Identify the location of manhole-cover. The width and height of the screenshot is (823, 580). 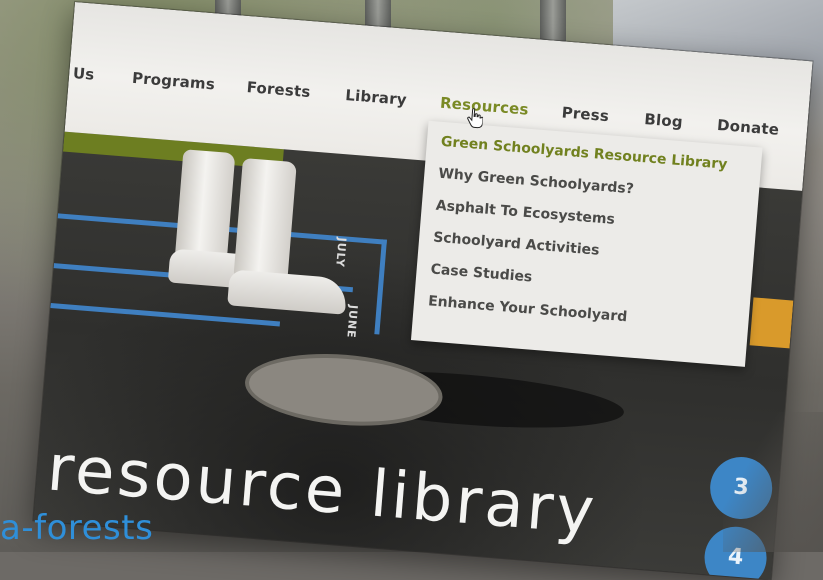
(344, 389).